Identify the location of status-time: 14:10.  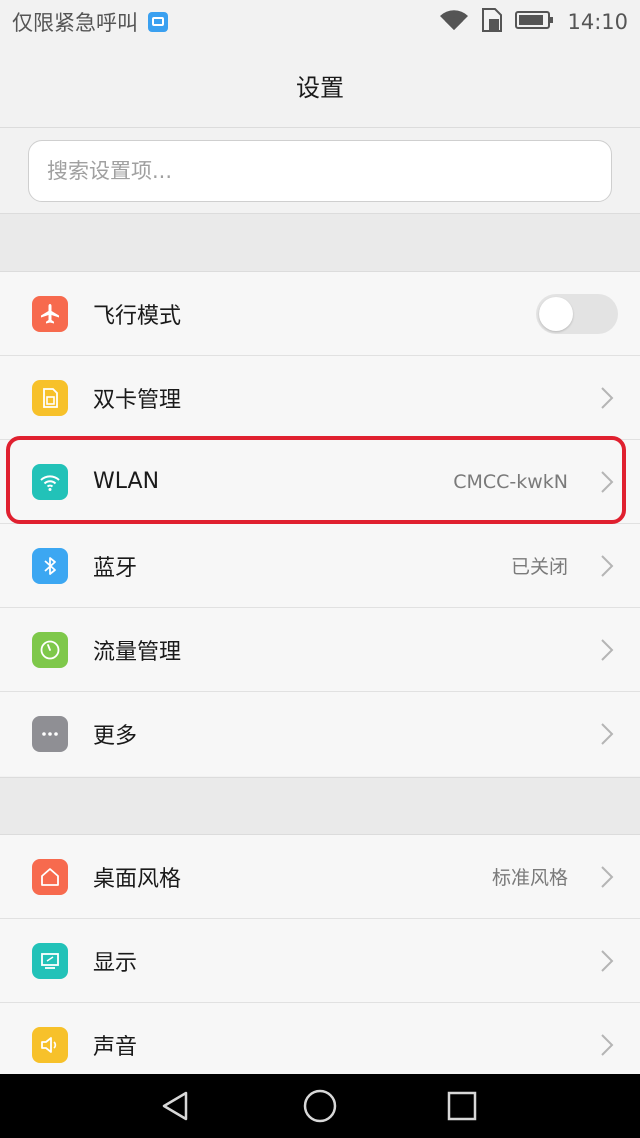
(597, 22).